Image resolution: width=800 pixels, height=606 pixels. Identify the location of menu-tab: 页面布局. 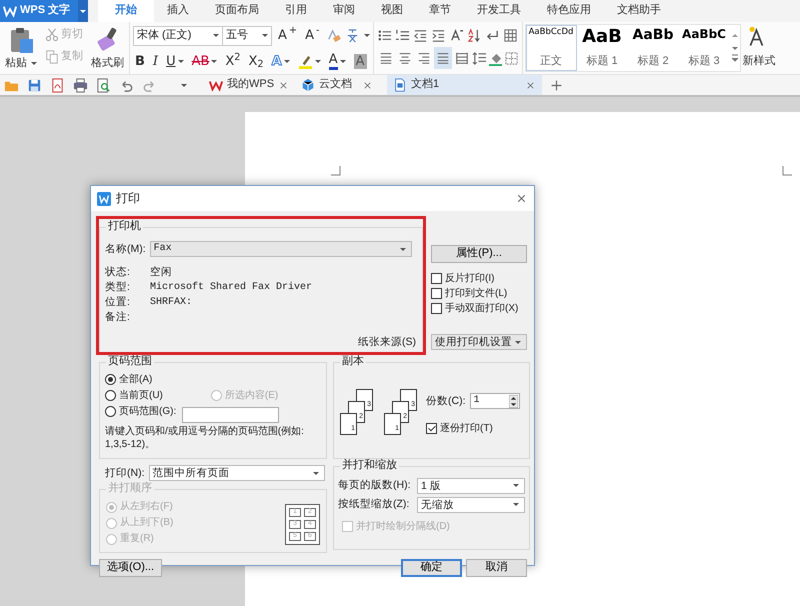
(237, 11).